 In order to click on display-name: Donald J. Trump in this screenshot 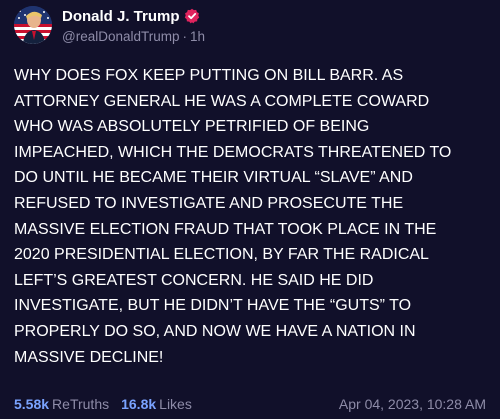, I will do `click(121, 16)`.